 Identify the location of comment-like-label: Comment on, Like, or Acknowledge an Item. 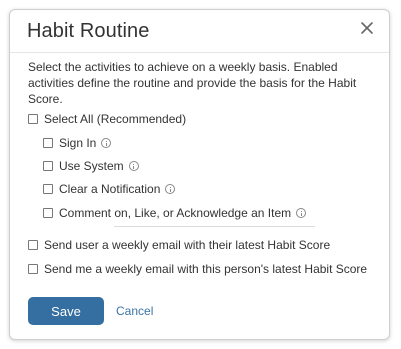
(175, 213).